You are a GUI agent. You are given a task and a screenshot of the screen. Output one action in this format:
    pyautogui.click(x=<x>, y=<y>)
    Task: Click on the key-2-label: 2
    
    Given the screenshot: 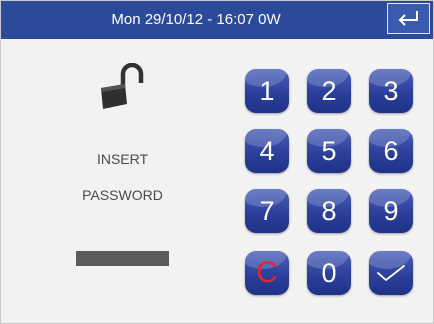 What is the action you would take?
    pyautogui.click(x=329, y=91)
    